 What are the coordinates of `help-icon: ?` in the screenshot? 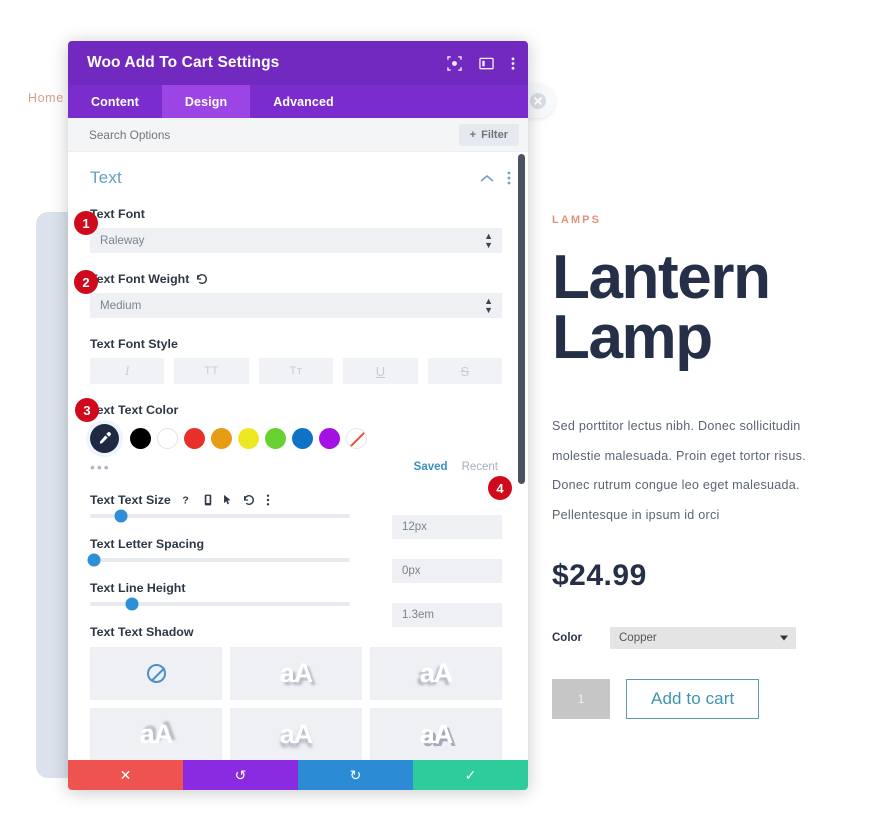 It's located at (187, 500).